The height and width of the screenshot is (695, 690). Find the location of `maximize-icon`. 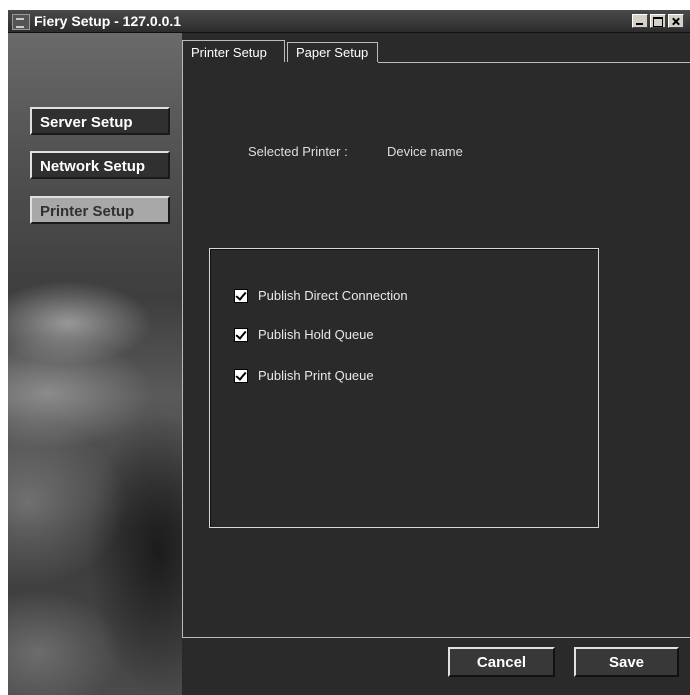

maximize-icon is located at coordinates (658, 21).